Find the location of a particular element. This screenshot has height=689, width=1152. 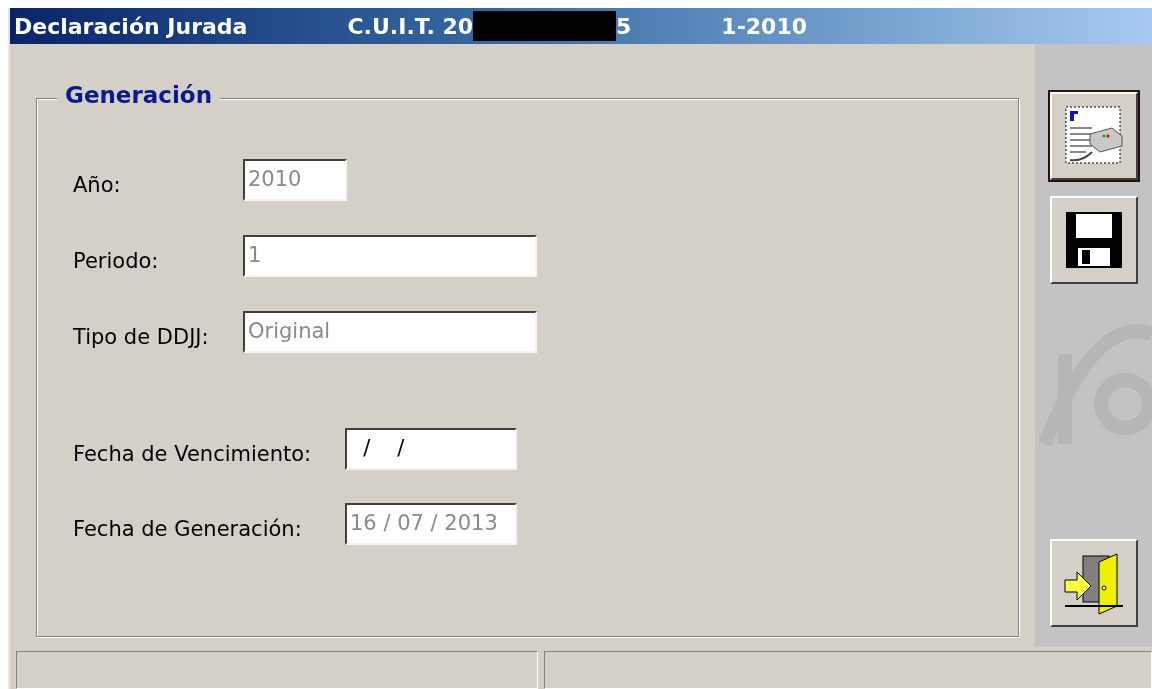

window-title: Declaración Jurada is located at coordinates (131, 26).